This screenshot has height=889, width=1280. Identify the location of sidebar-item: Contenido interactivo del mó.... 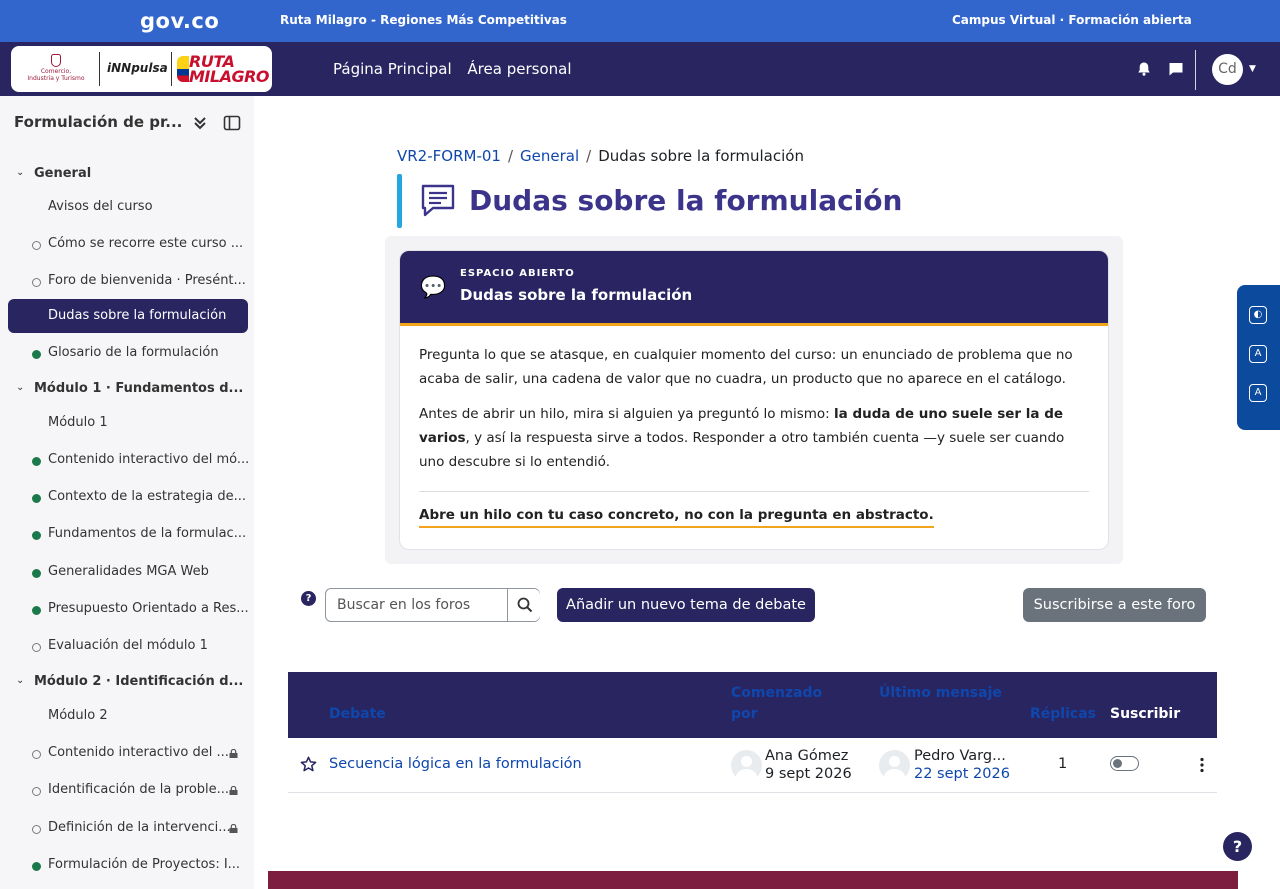
(127, 460).